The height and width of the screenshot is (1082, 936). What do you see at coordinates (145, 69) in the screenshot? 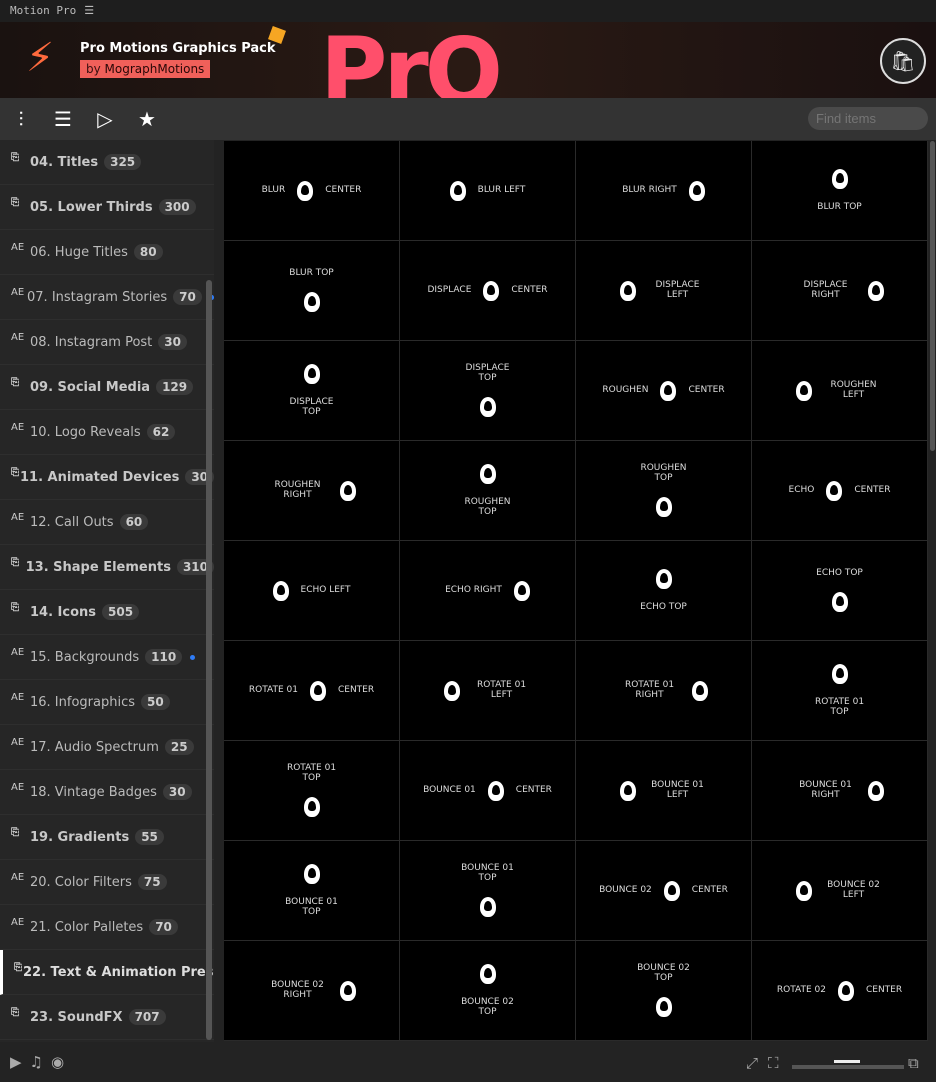
I see `author-badge: by MographMotions` at bounding box center [145, 69].